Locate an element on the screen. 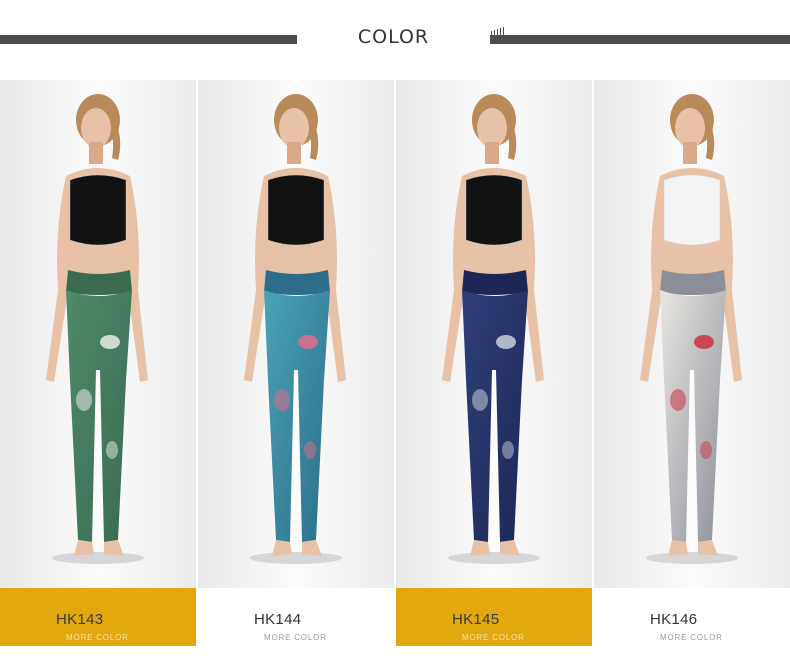 This screenshot has width=790, height=666. product-label: HK146 MORE COLOR is located at coordinates (692, 617).